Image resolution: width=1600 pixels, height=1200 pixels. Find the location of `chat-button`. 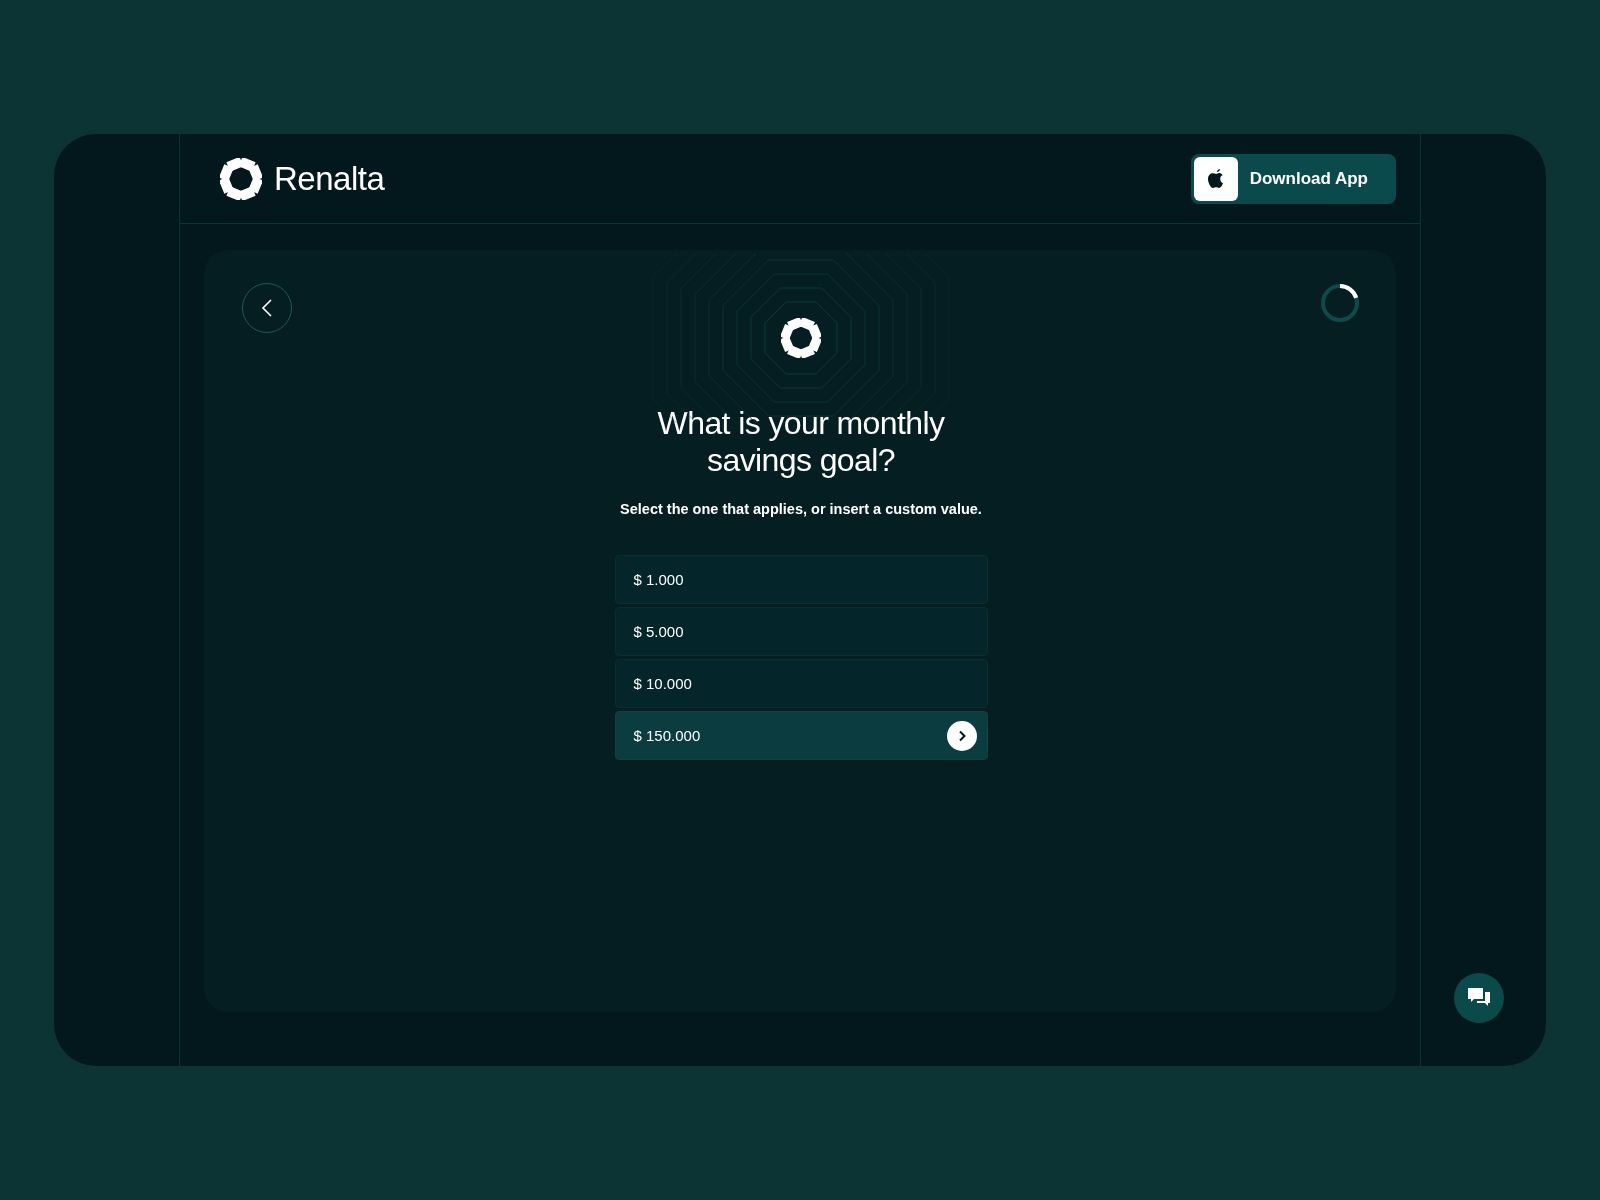

chat-button is located at coordinates (1479, 998).